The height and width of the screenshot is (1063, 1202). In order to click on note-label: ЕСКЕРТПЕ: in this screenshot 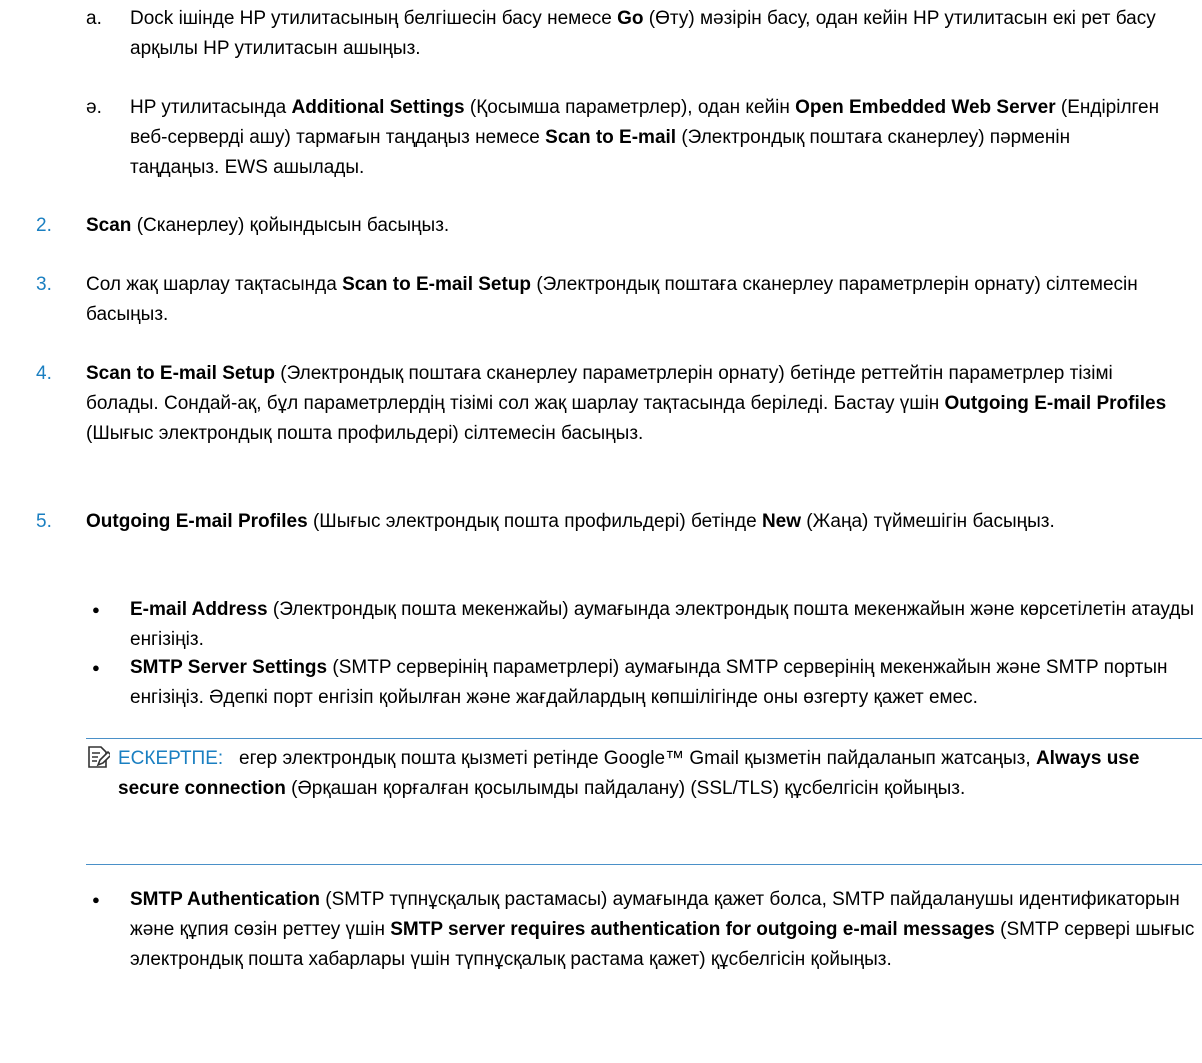, I will do `click(171, 758)`.